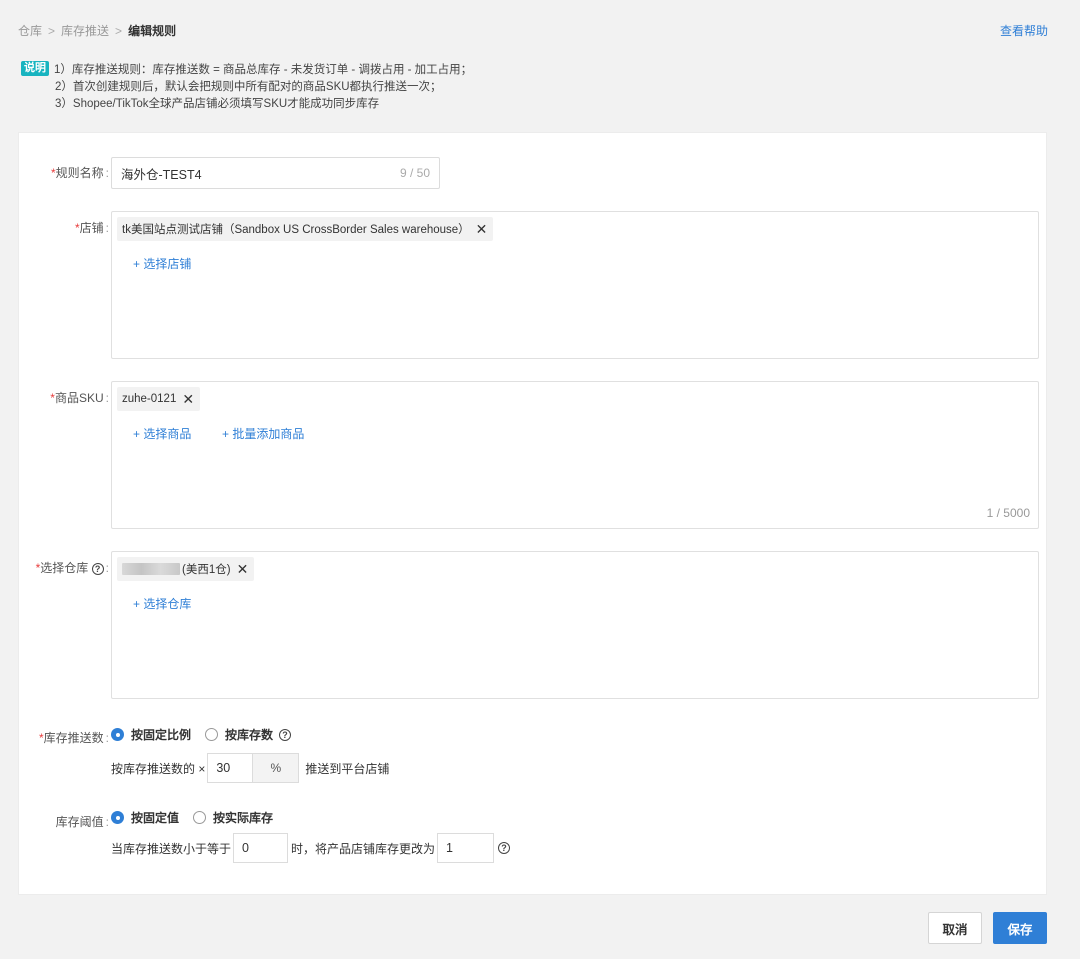 The width and height of the screenshot is (1080, 959). Describe the element at coordinates (276, 768) in the screenshot. I see `percent-addon: %` at that location.